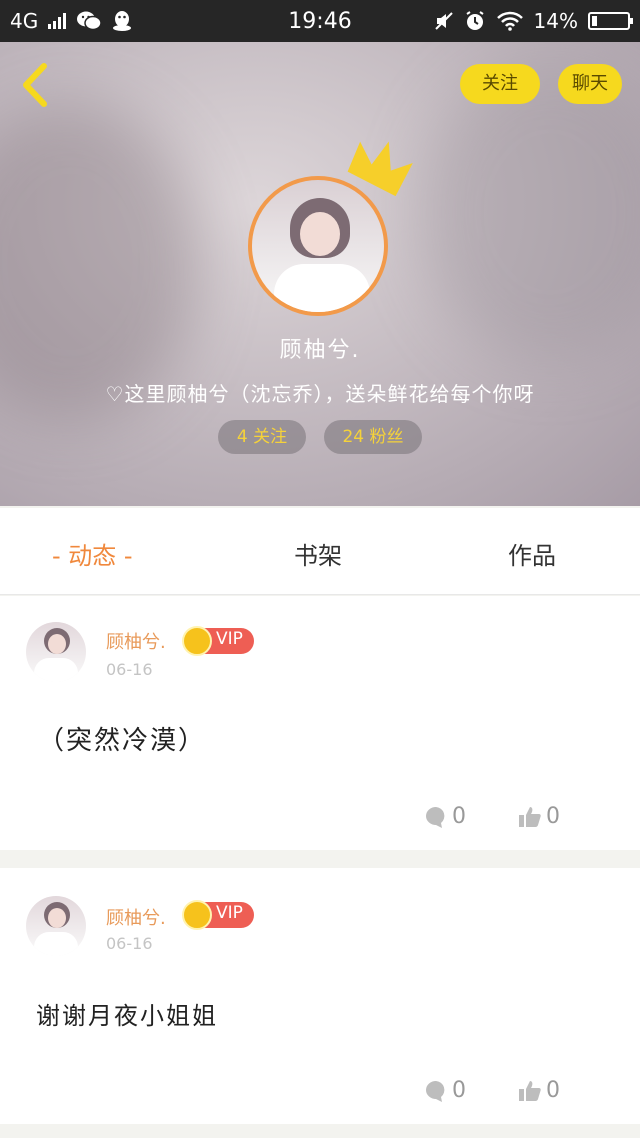 The image size is (640, 1138). What do you see at coordinates (373, 437) in the screenshot?
I see `fans-count: 24 粉丝` at bounding box center [373, 437].